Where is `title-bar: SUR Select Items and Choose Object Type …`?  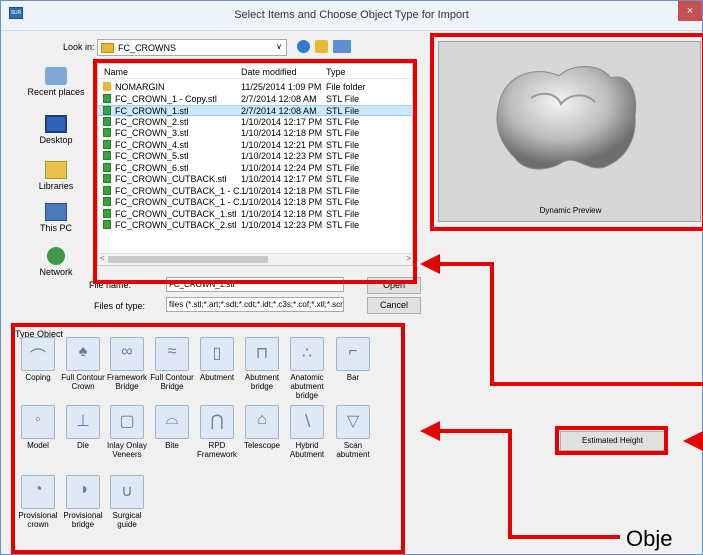 title-bar: SUR Select Items and Choose Object Type … is located at coordinates (351, 16).